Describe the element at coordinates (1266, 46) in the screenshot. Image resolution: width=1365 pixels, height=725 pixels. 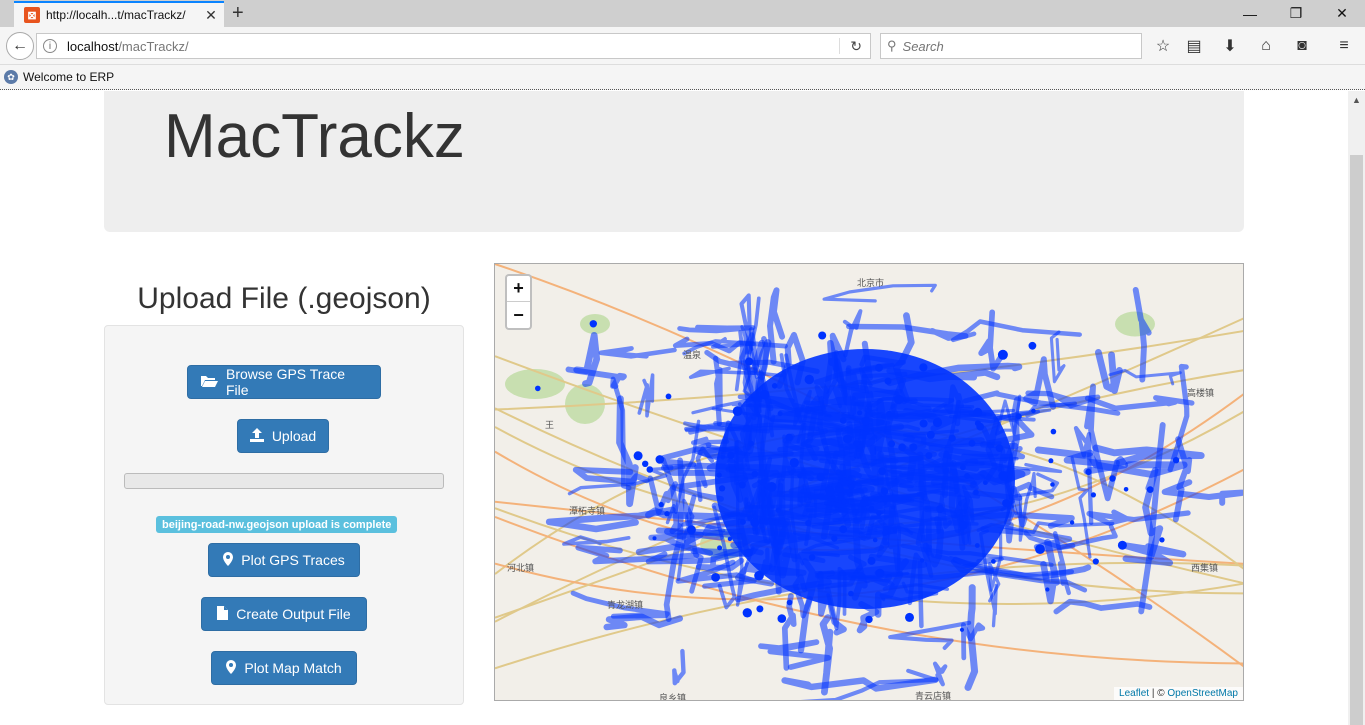
I see `home-icon: ⌂` at that location.